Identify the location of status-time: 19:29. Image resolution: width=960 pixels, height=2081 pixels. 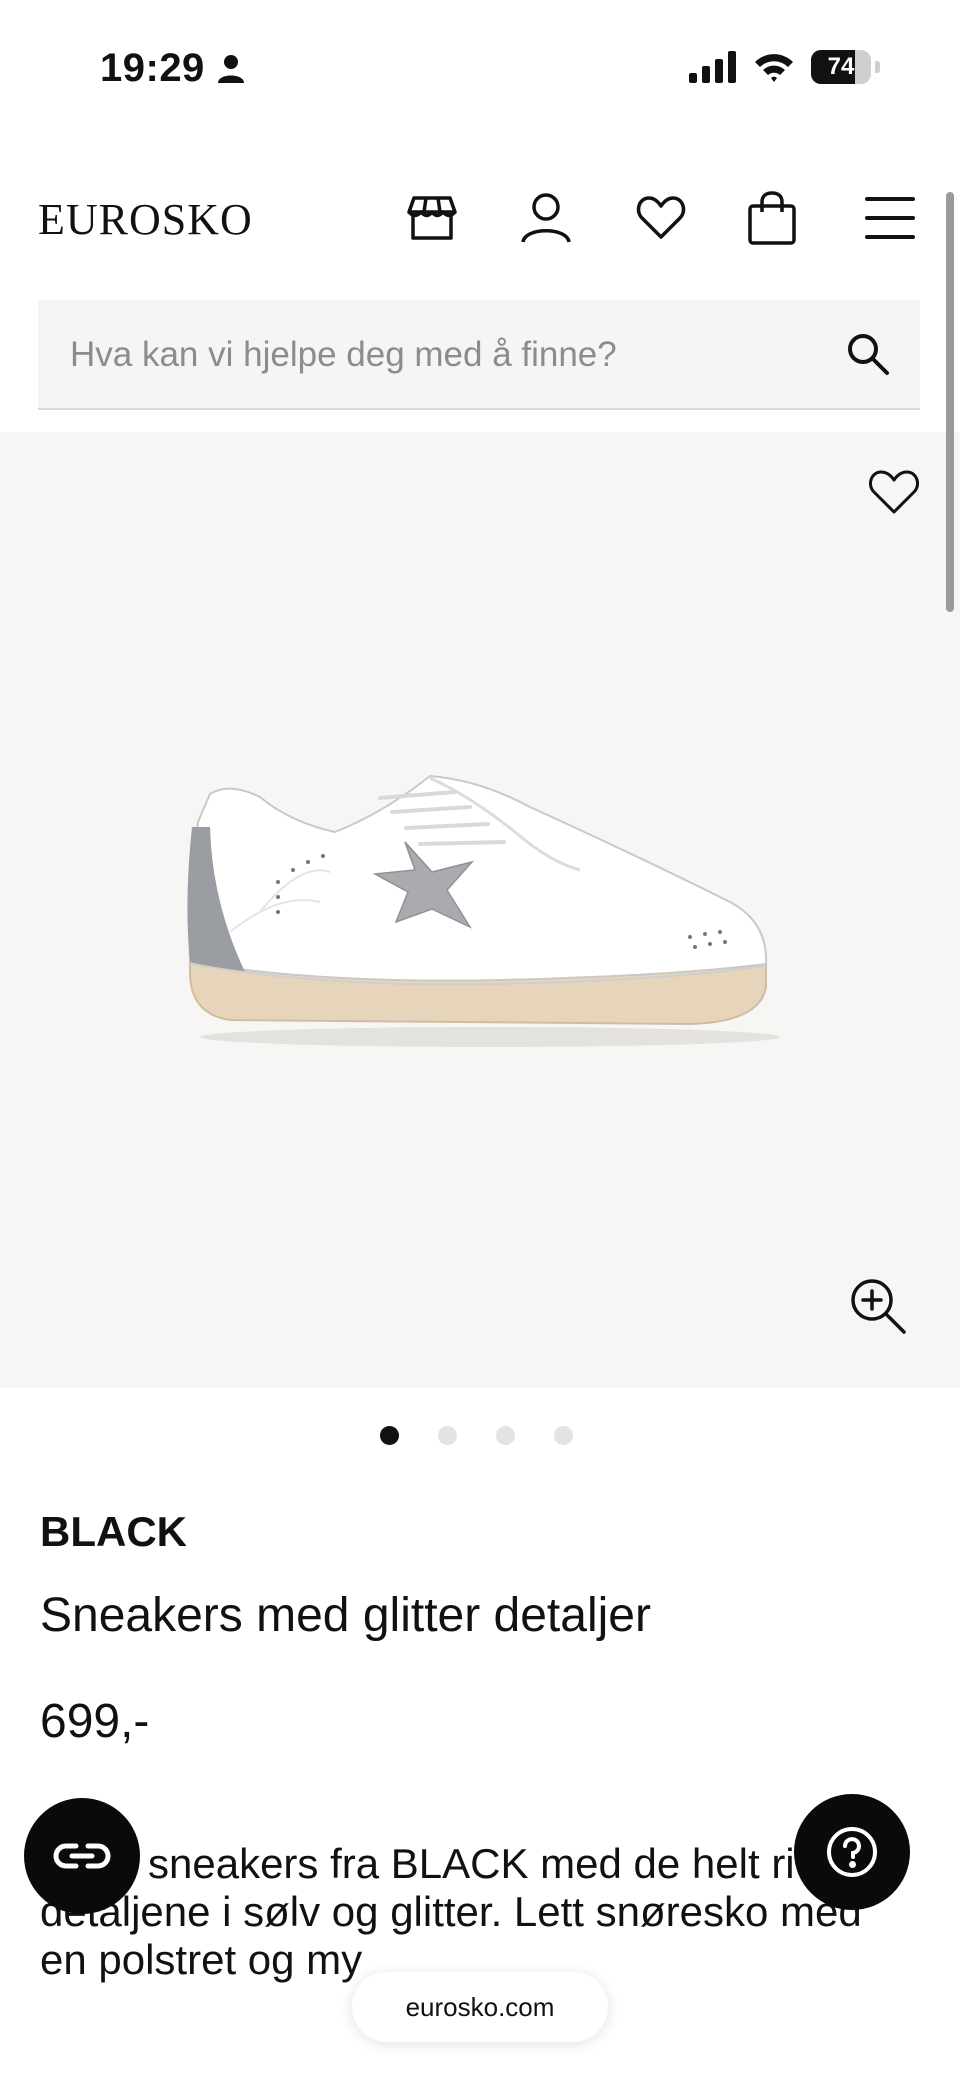
(172, 68).